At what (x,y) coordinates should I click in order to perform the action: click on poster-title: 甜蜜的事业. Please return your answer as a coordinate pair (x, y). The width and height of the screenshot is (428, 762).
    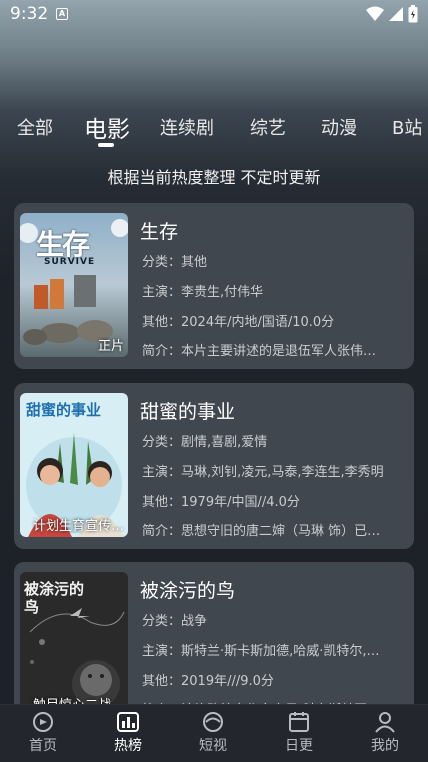
    Looking at the image, I should click on (64, 410).